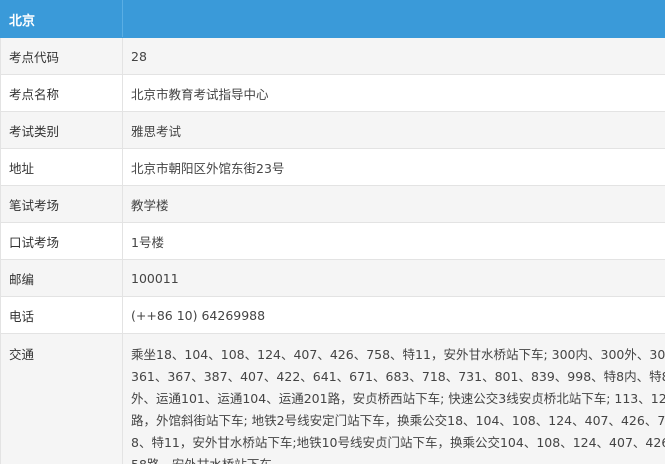 The image size is (665, 464). Describe the element at coordinates (61, 204) in the screenshot. I see `row-label: 笔试考场` at that location.